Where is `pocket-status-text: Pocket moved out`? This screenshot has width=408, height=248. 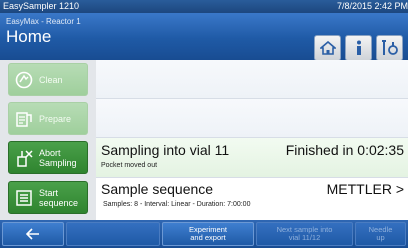
pocket-status-text: Pocket moved out is located at coordinates (129, 165).